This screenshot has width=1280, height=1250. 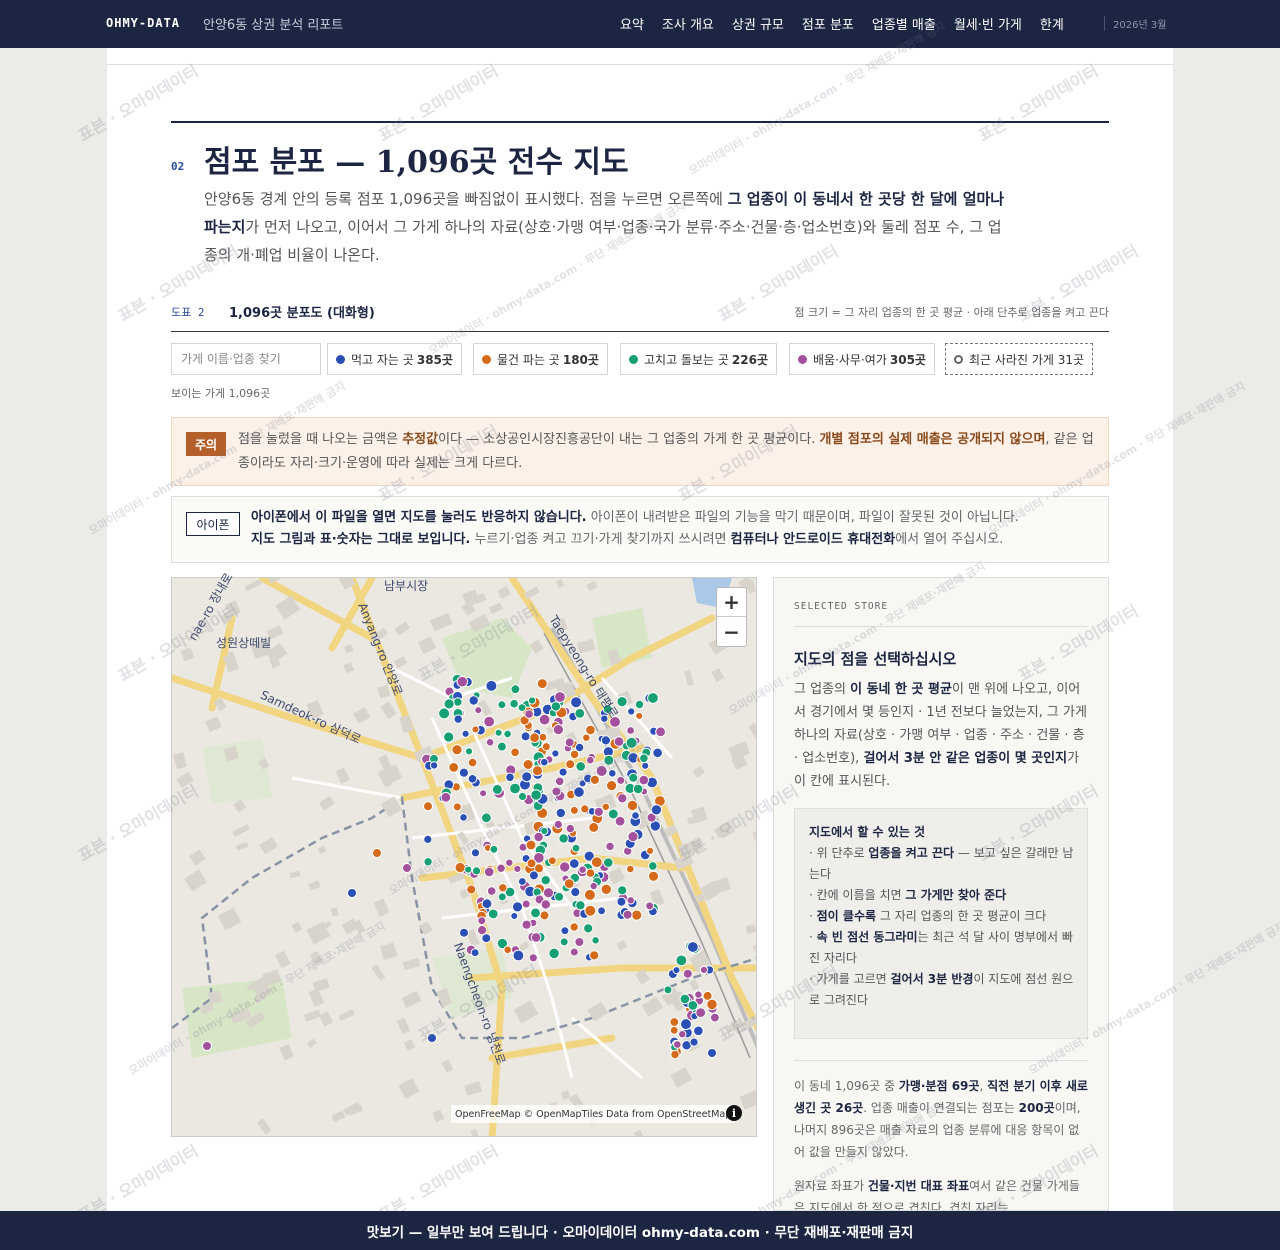 I want to click on store-search-input, so click(x=246, y=359).